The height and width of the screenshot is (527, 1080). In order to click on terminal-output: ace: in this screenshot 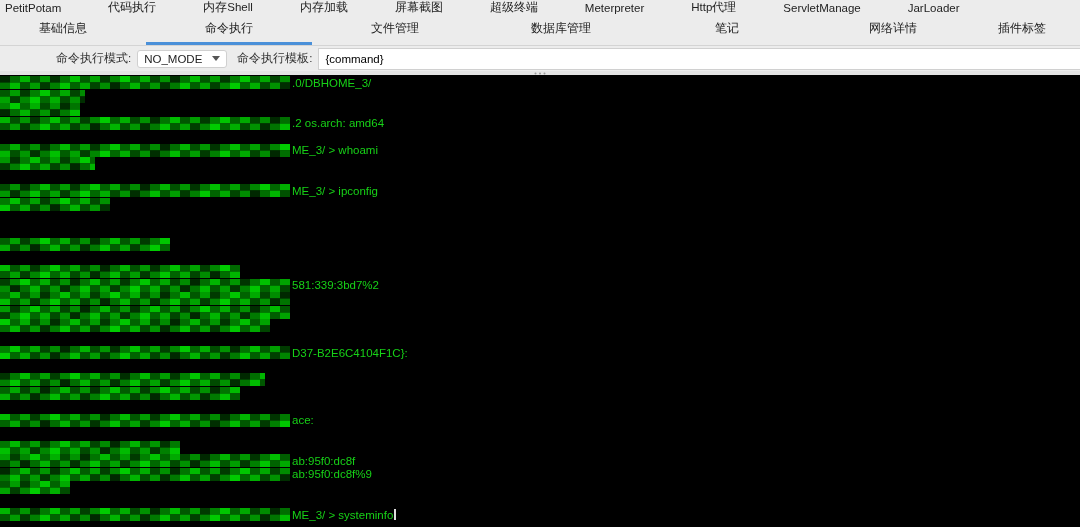, I will do `click(303, 420)`.